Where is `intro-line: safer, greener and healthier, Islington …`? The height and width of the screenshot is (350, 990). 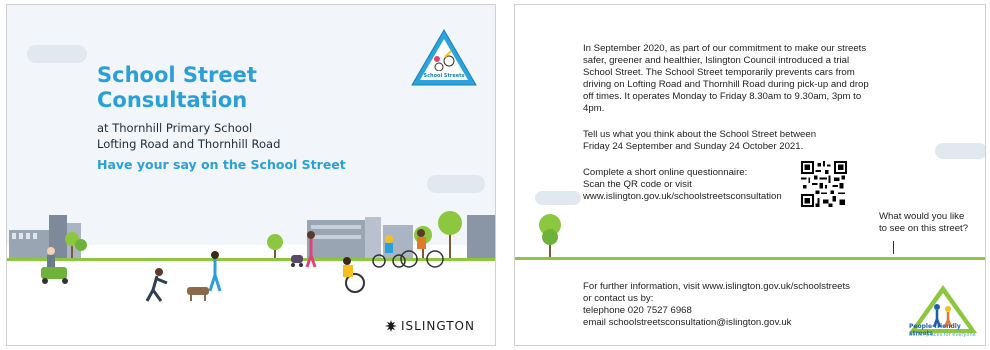
intro-line: safer, greener and healthier, Islington … is located at coordinates (716, 60).